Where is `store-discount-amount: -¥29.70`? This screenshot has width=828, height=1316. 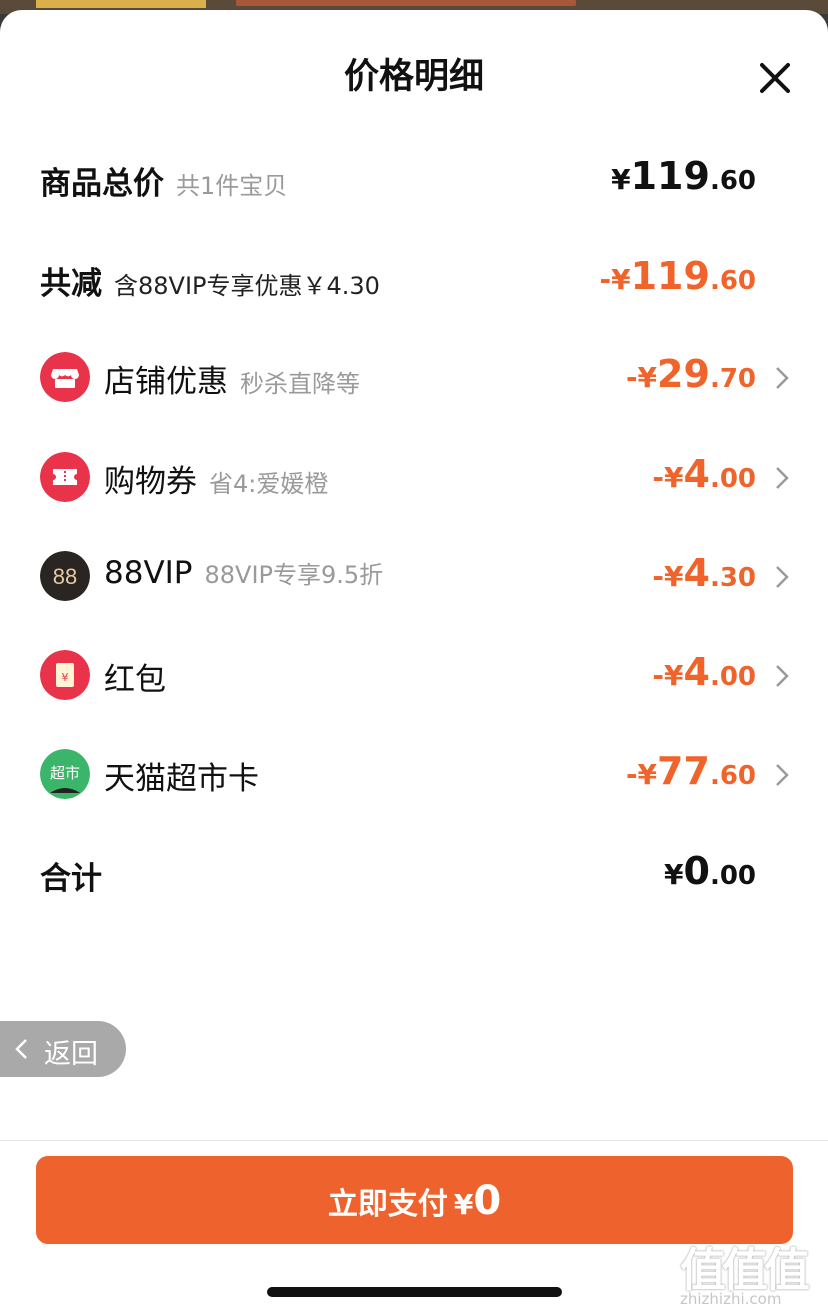
store-discount-amount: -¥29.70 is located at coordinates (690, 374).